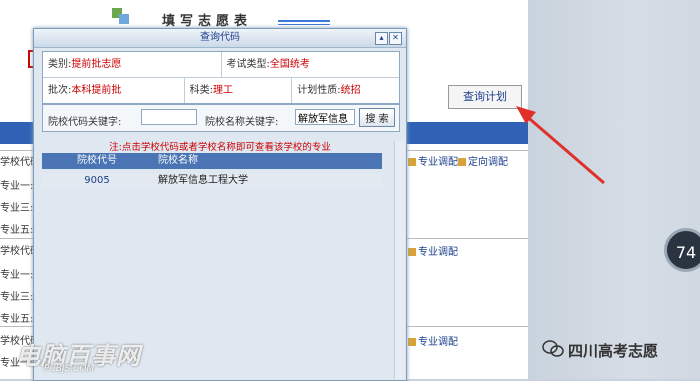  What do you see at coordinates (178, 160) in the screenshot?
I see `column-header-name: 院校名称` at bounding box center [178, 160].